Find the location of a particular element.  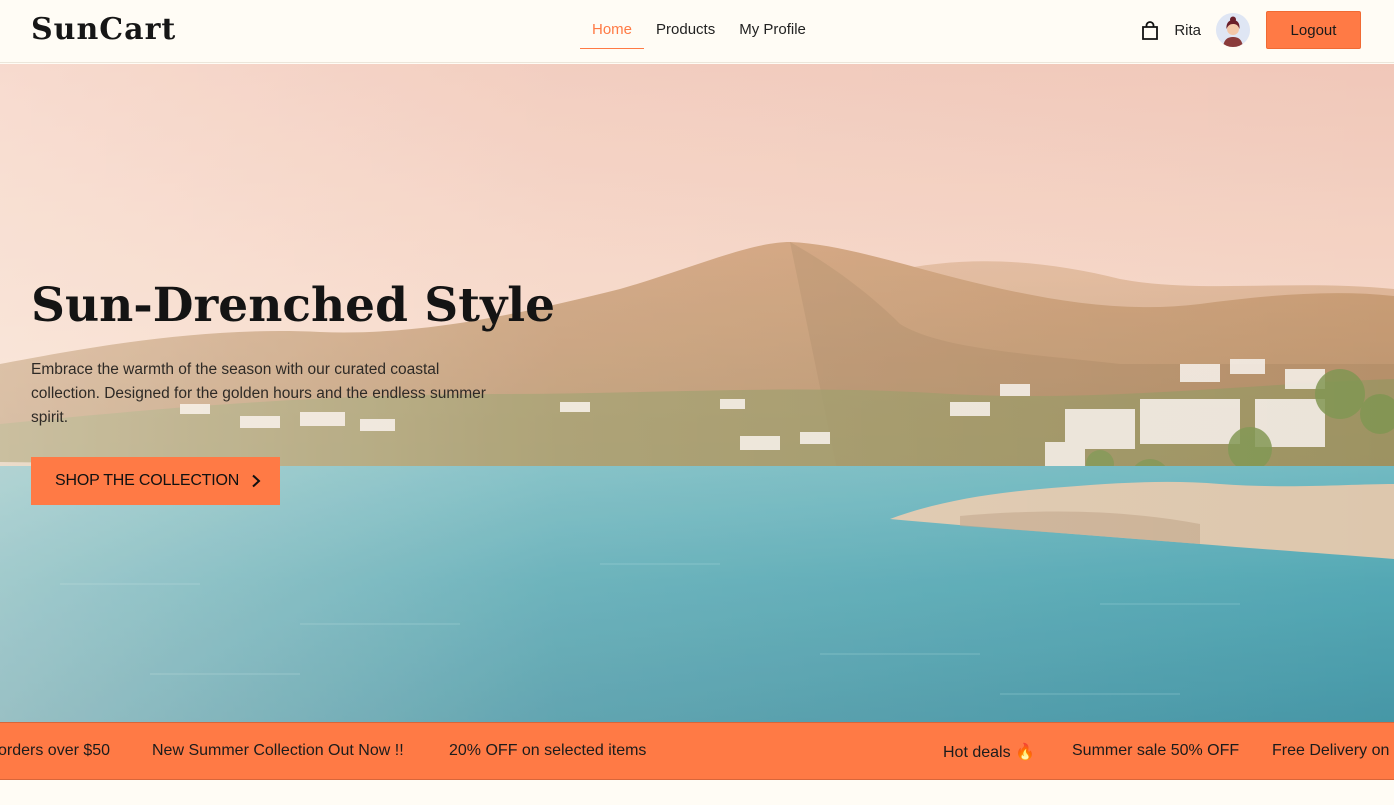

chevron-right-icon is located at coordinates (256, 481).